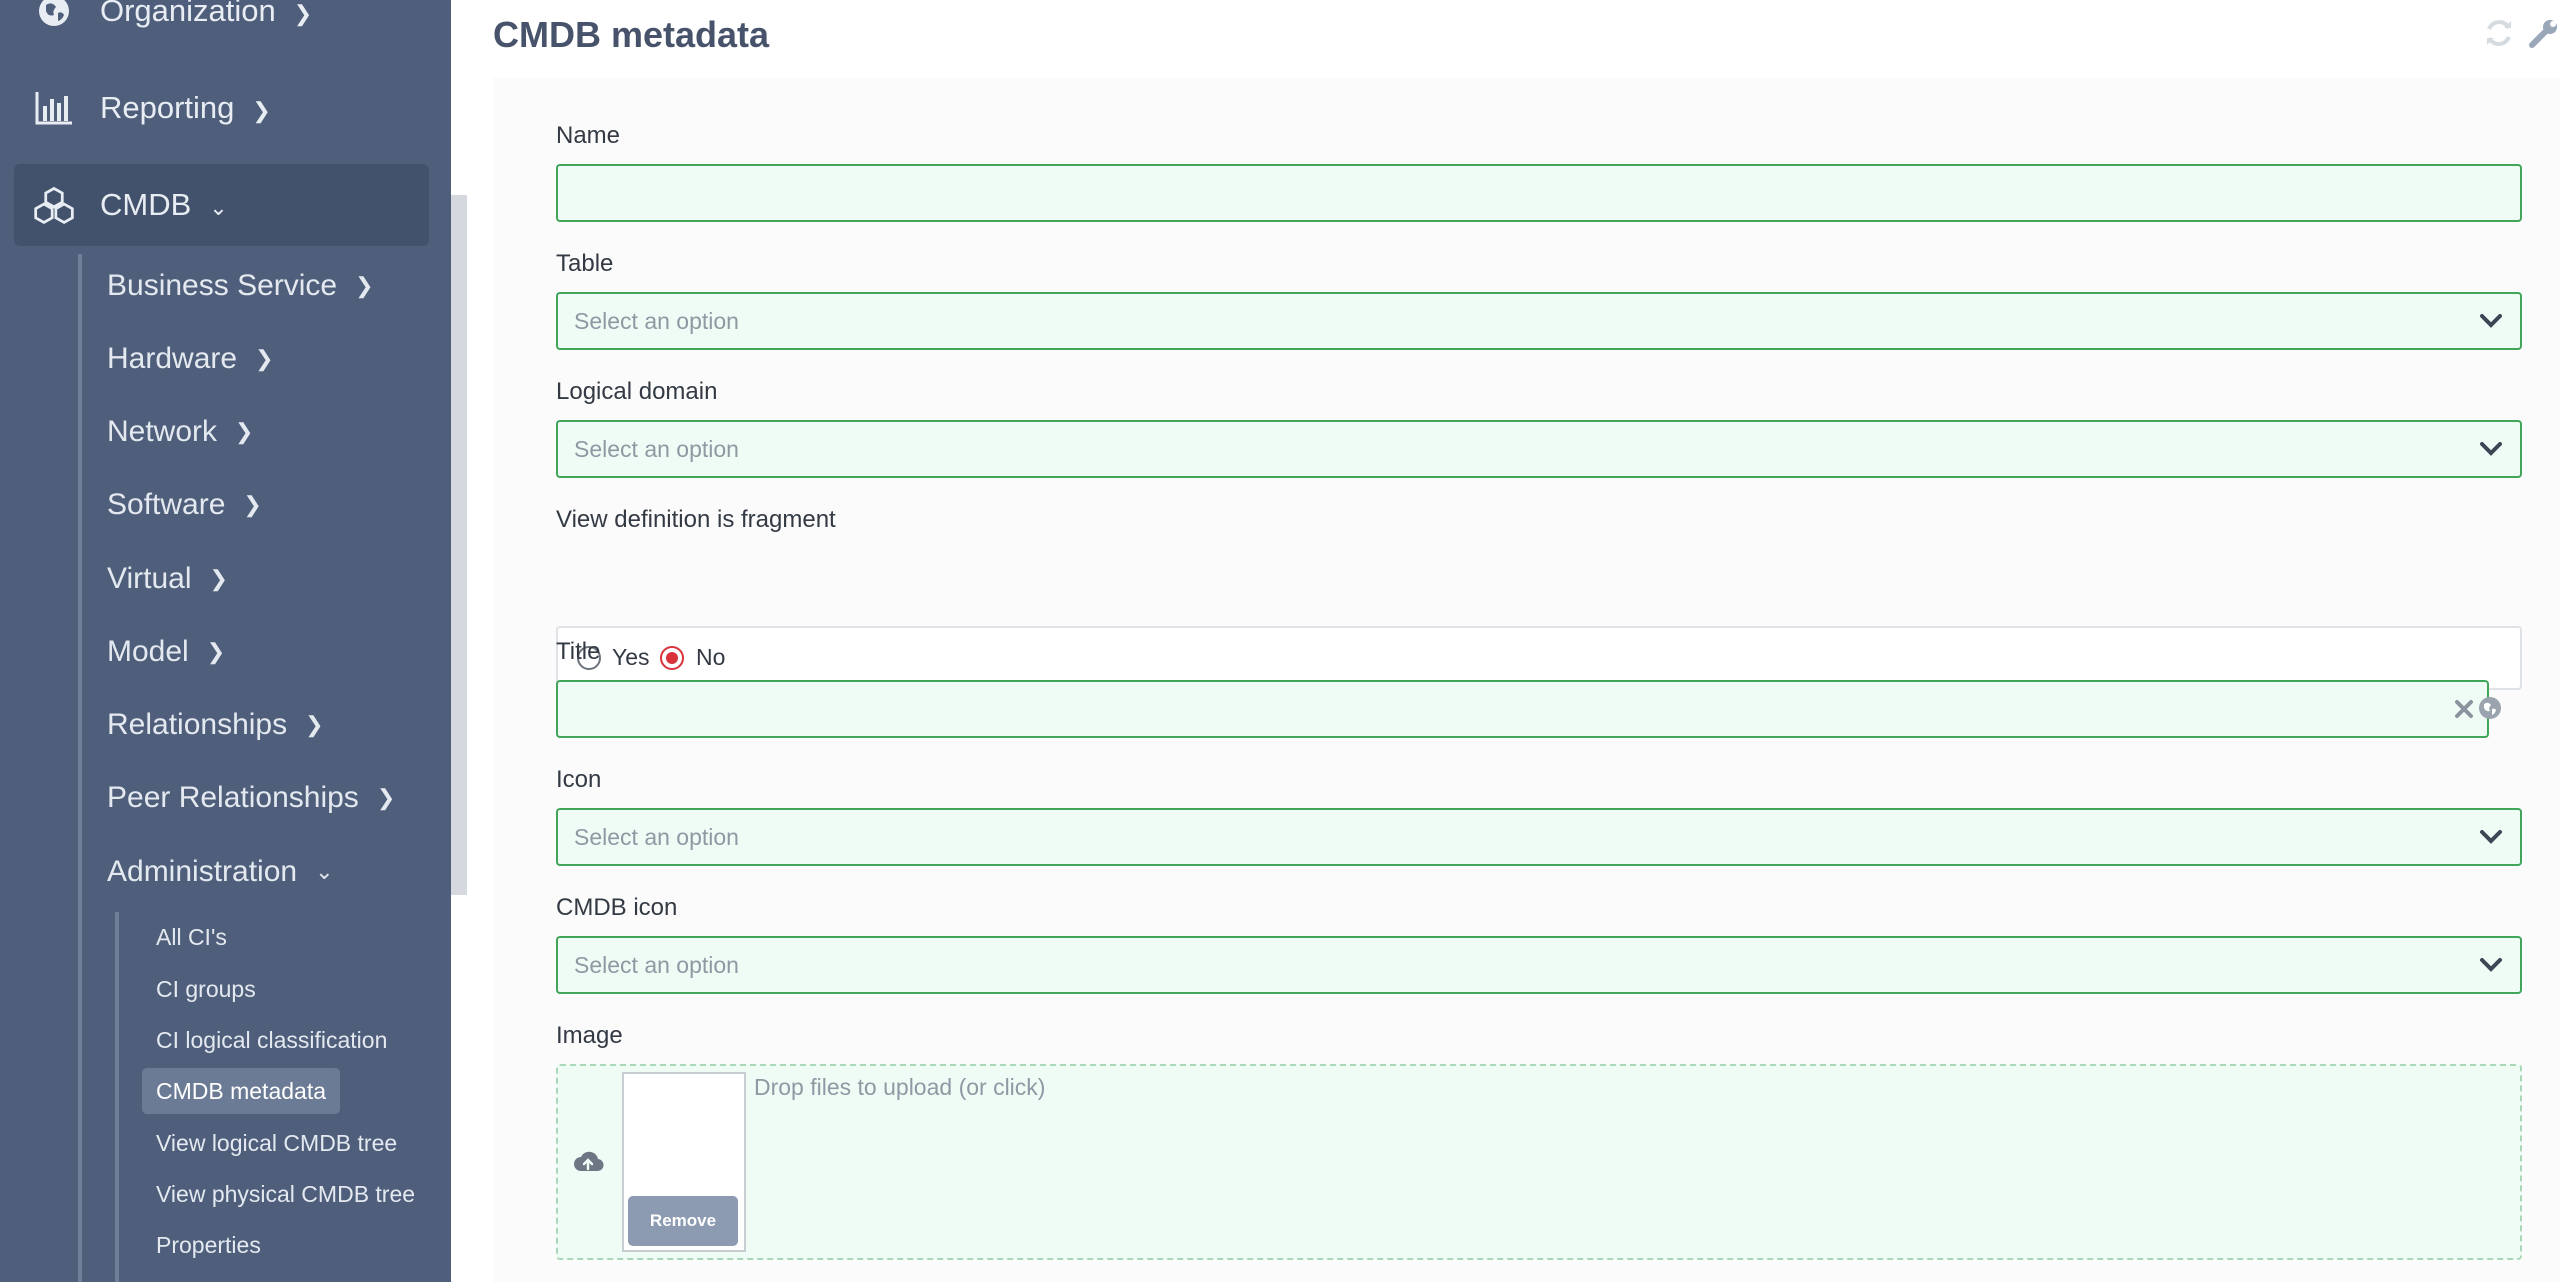  I want to click on sidebar-item-organization: Organization ❯, so click(225, 26).